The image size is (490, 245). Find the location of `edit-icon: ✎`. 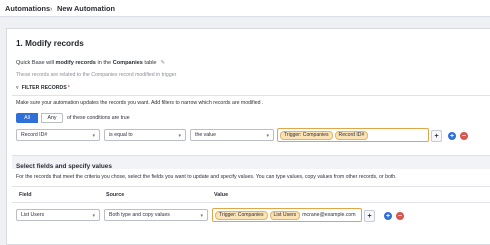

edit-icon: ✎ is located at coordinates (163, 63).